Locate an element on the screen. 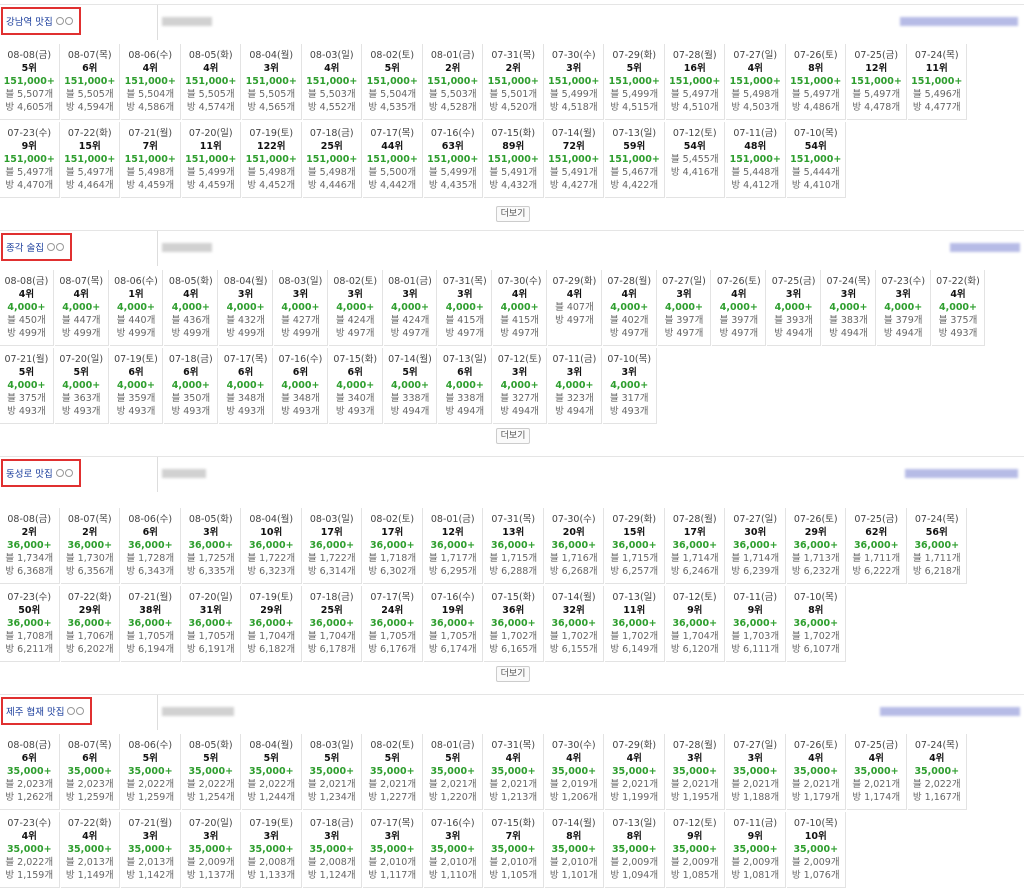 Image resolution: width=1024 pixels, height=888 pixels. section-header: 동성로 맛집 is located at coordinates (512, 474).